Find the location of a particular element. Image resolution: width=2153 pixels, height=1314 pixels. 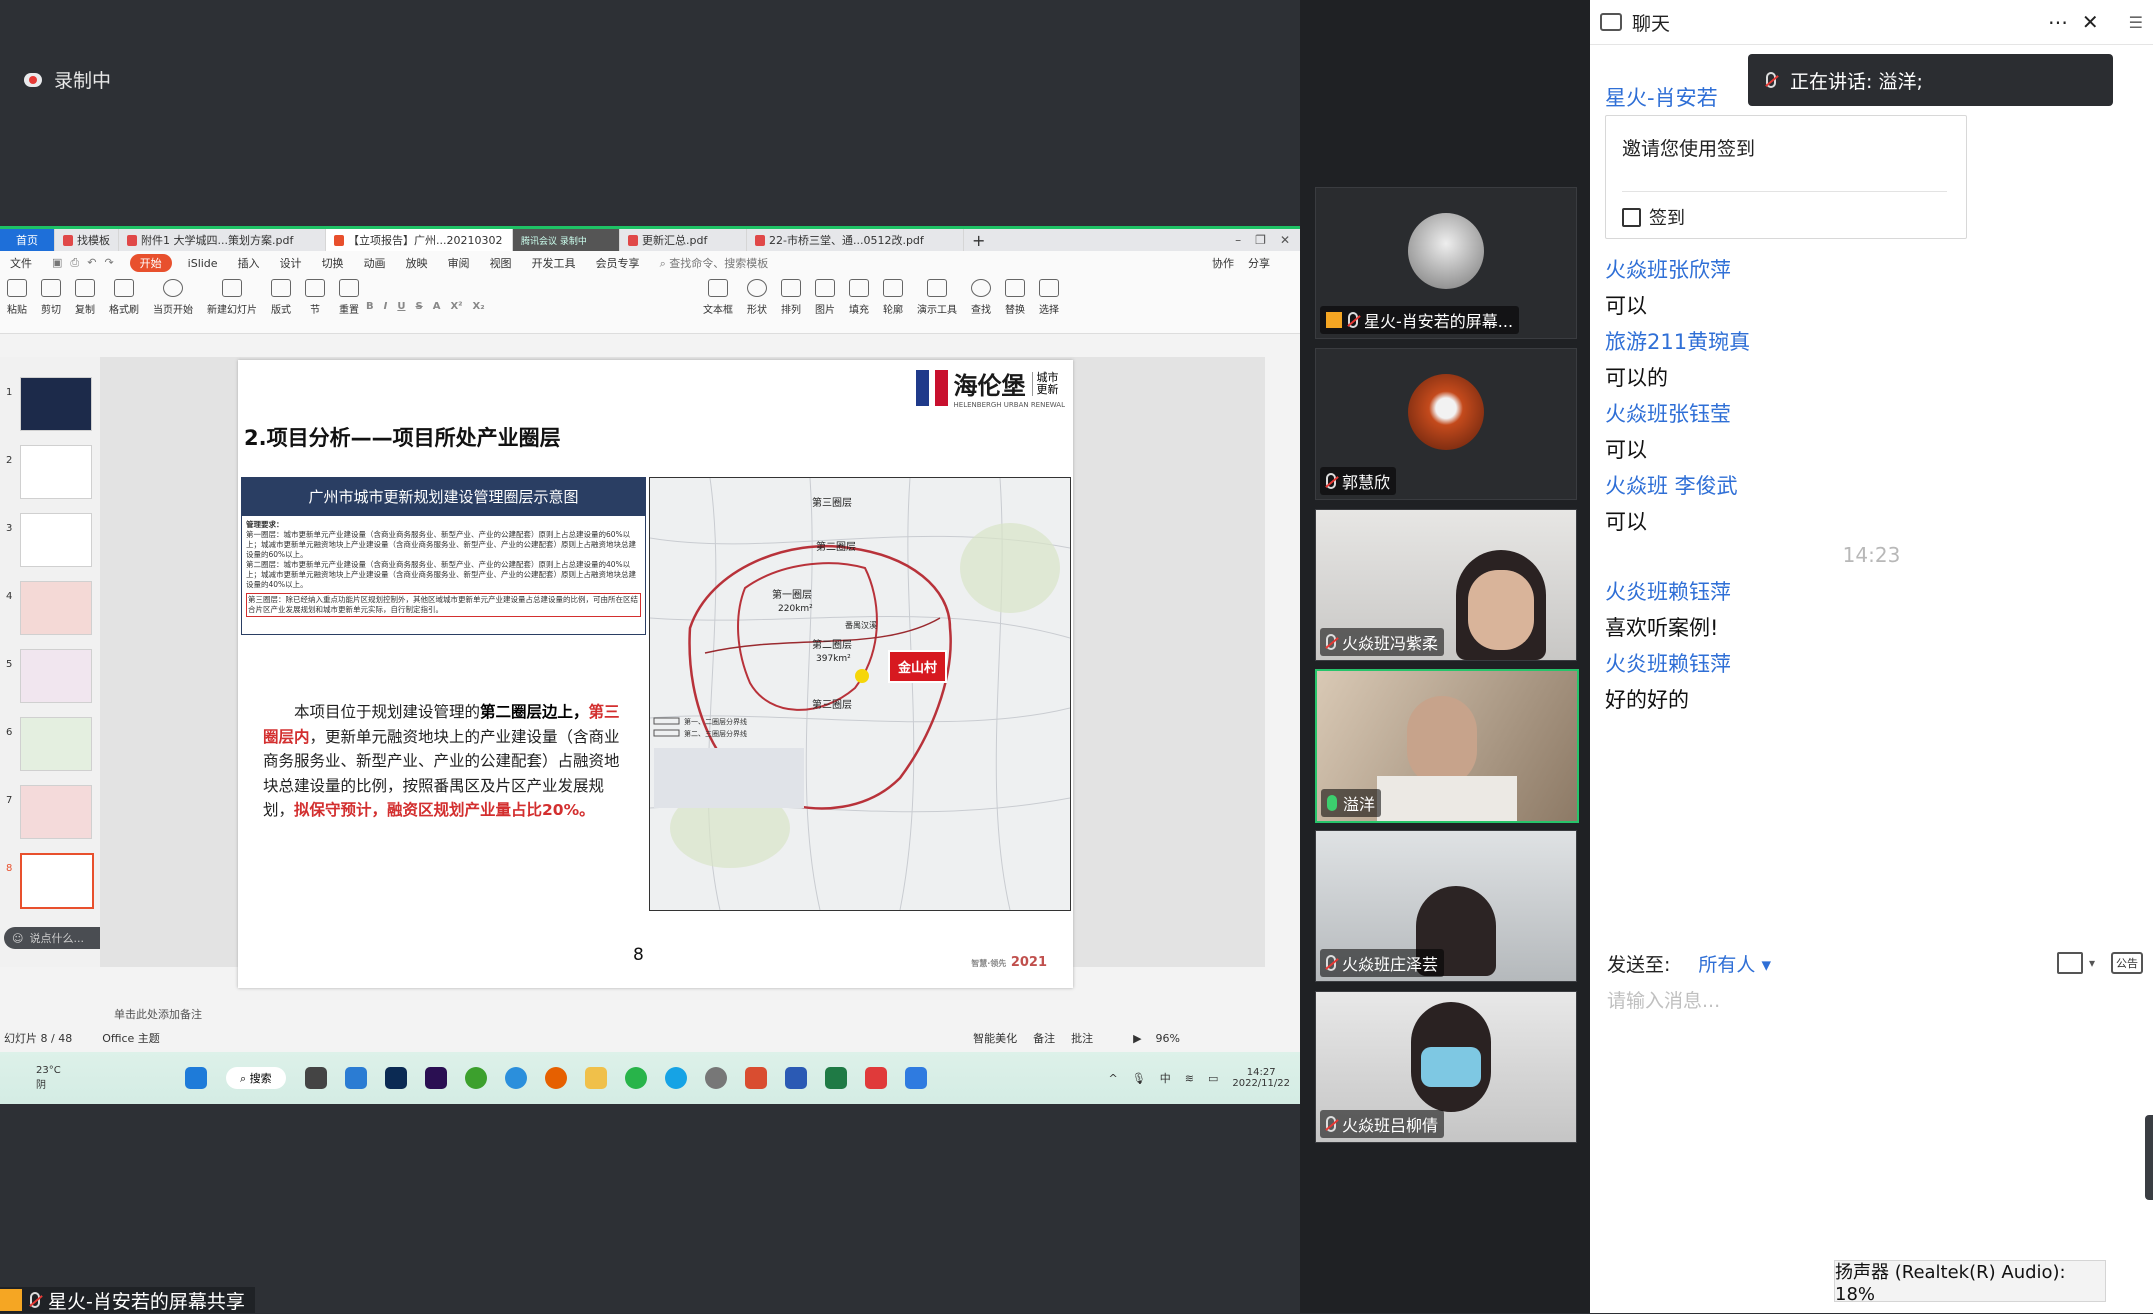

recording-indicator: 录制中 is located at coordinates (67, 79).